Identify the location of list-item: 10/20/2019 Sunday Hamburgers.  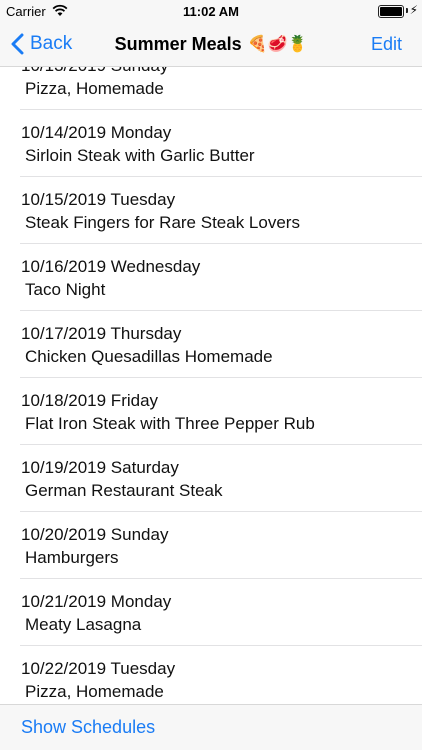
(221, 545).